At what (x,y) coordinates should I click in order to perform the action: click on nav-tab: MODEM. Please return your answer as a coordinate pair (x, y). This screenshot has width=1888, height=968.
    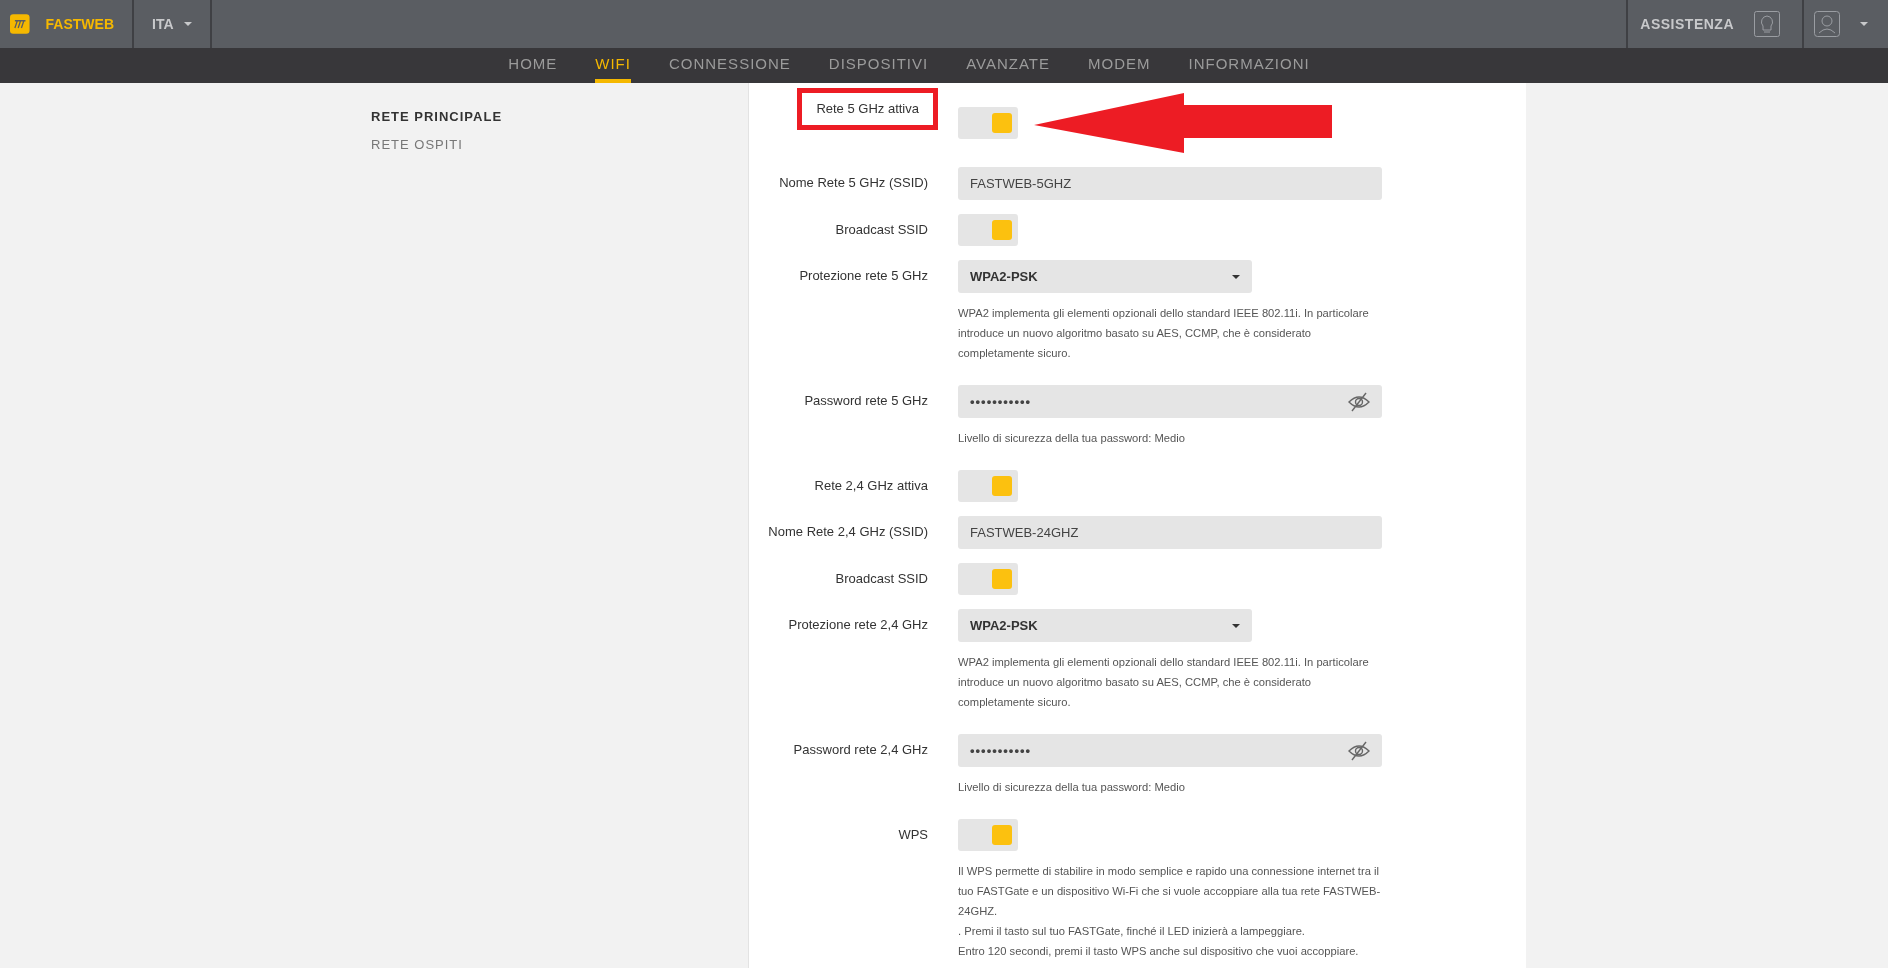
    Looking at the image, I should click on (1119, 65).